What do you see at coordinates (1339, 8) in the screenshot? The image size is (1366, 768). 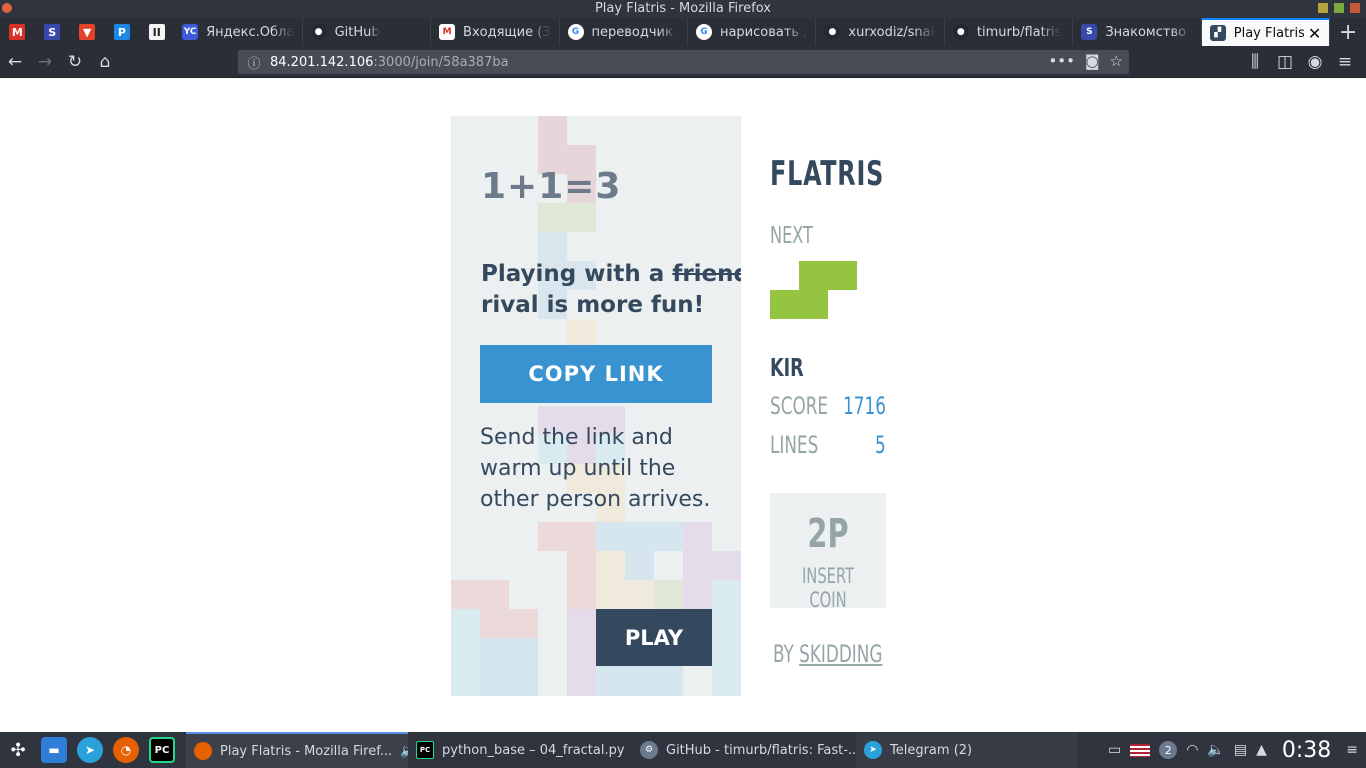 I see `maximize-button` at bounding box center [1339, 8].